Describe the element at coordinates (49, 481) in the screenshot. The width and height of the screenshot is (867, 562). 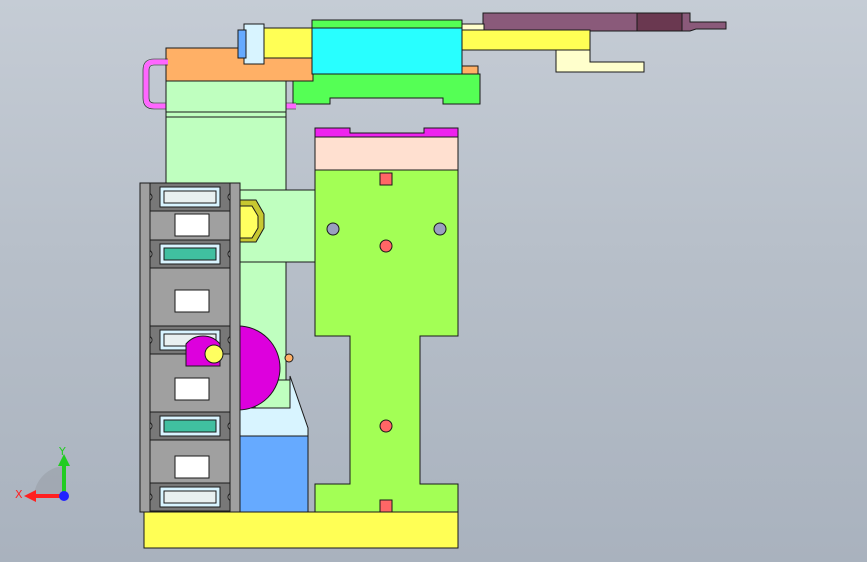
I see `triad-base-shadow` at that location.